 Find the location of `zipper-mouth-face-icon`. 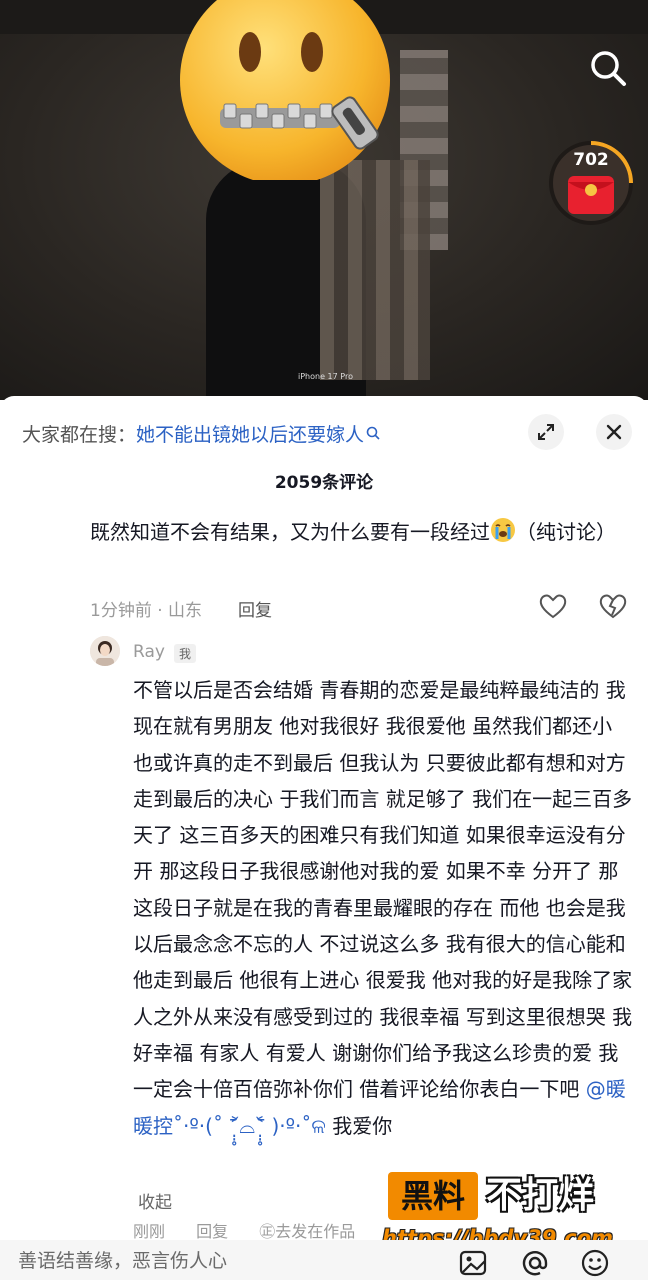

zipper-mouth-face-icon is located at coordinates (285, 90).